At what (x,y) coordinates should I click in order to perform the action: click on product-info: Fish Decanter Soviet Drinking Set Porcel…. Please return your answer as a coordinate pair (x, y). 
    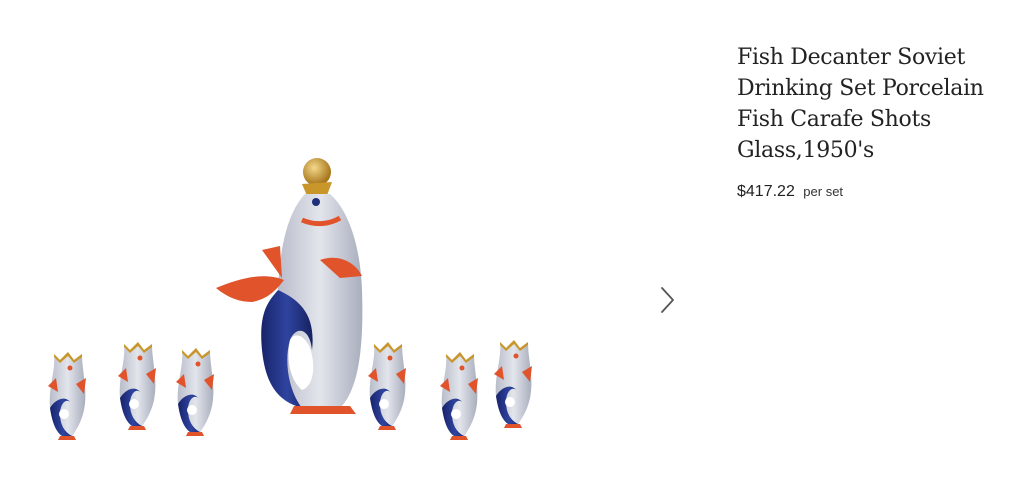
    Looking at the image, I should click on (882, 121).